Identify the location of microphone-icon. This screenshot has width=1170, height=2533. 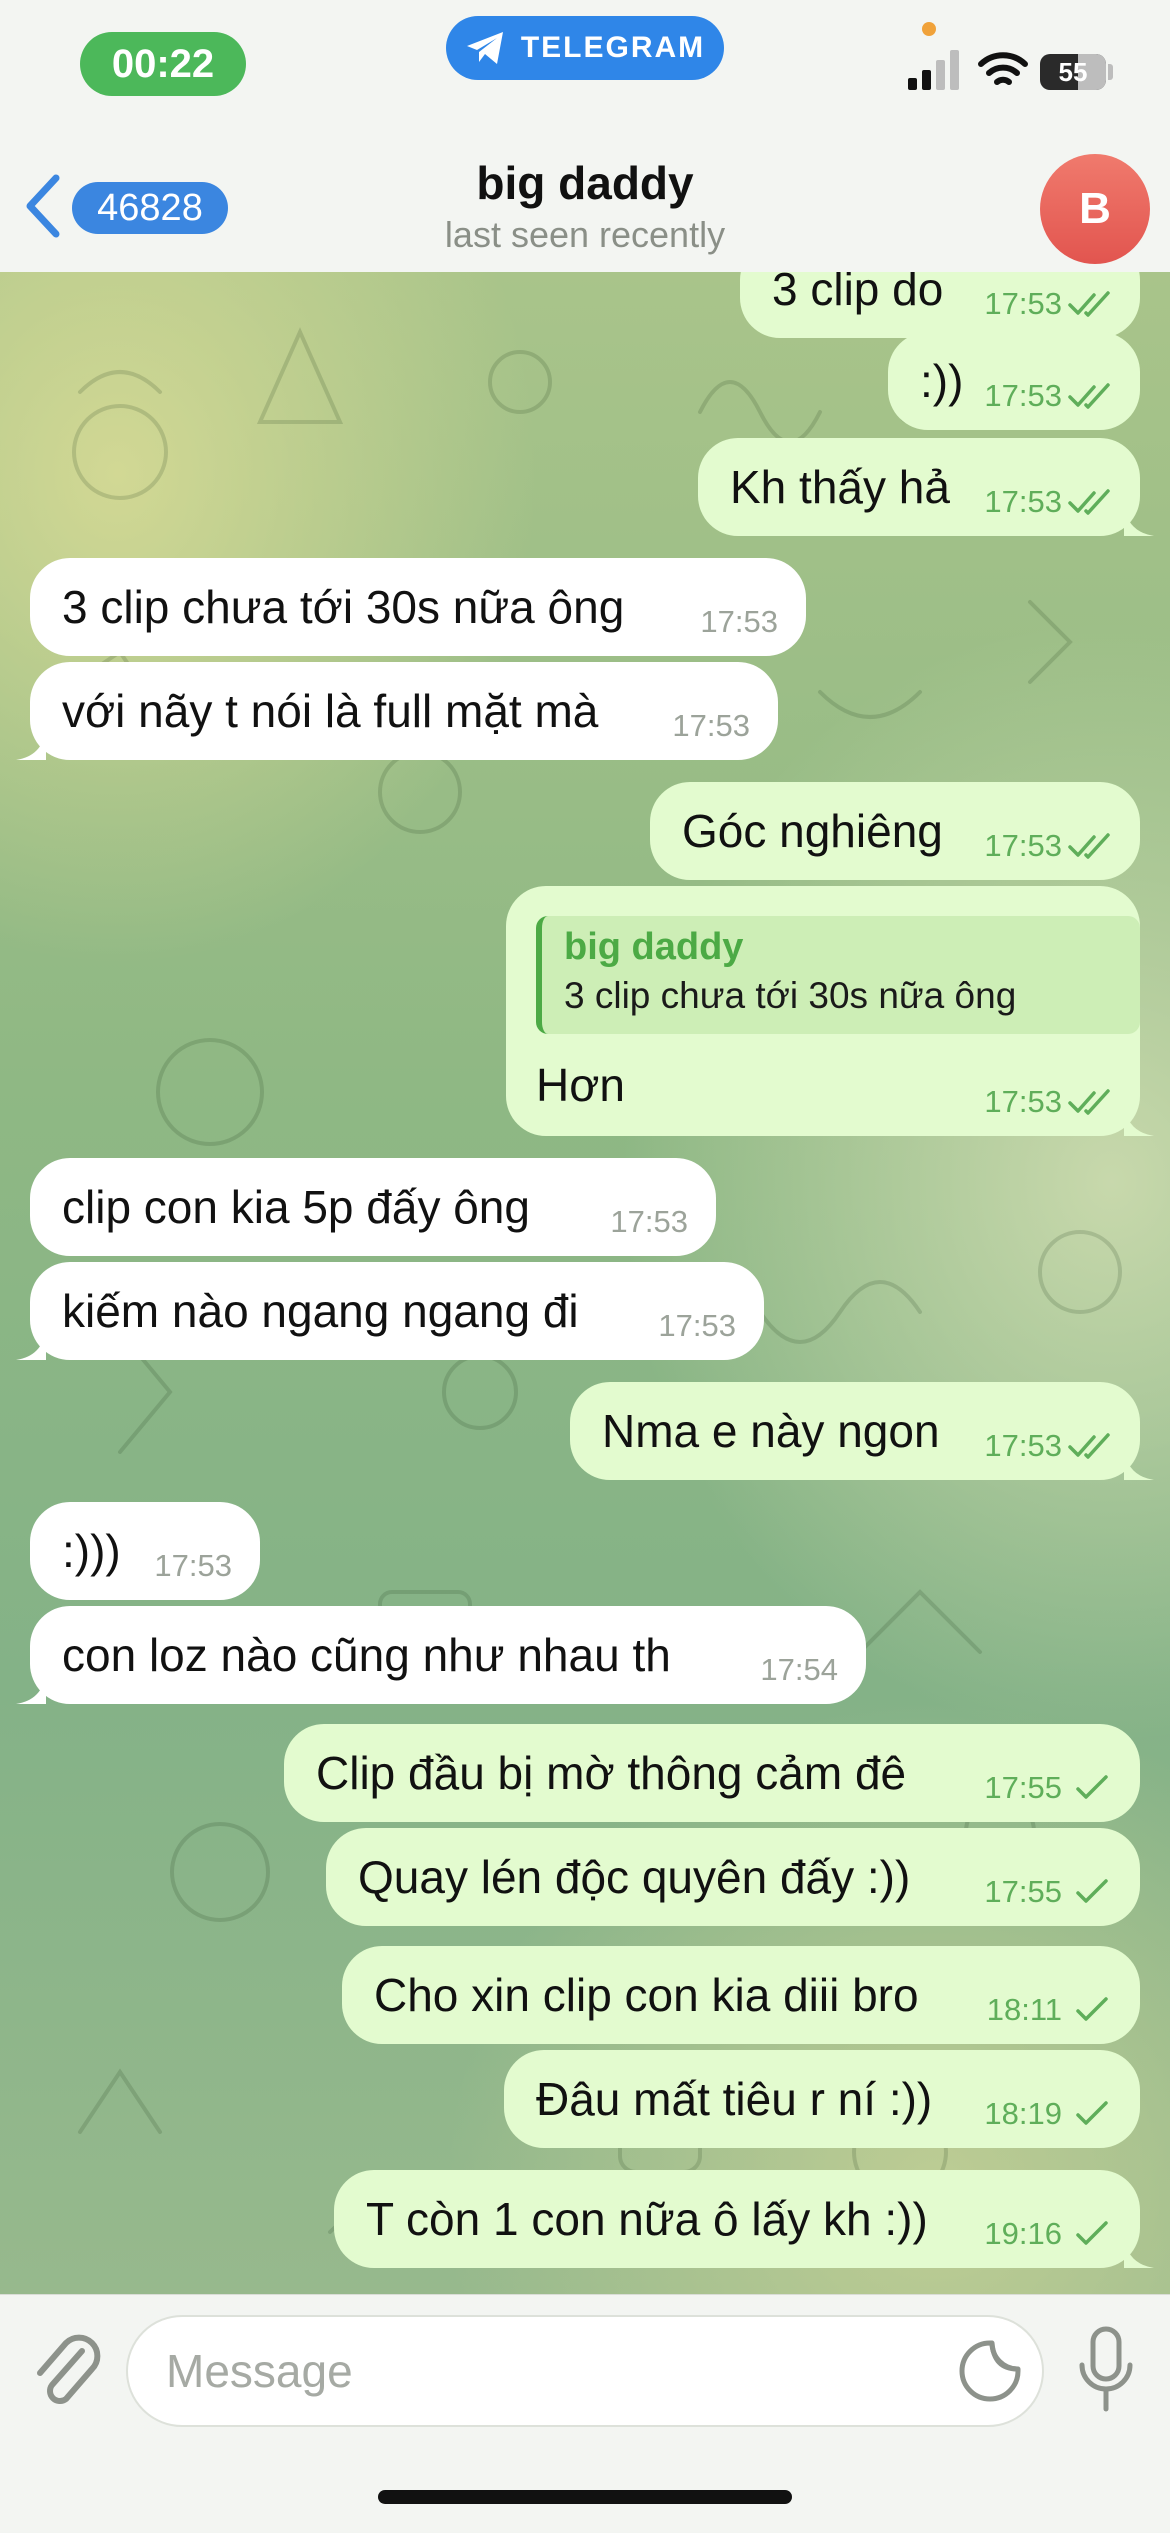
(1106, 2370).